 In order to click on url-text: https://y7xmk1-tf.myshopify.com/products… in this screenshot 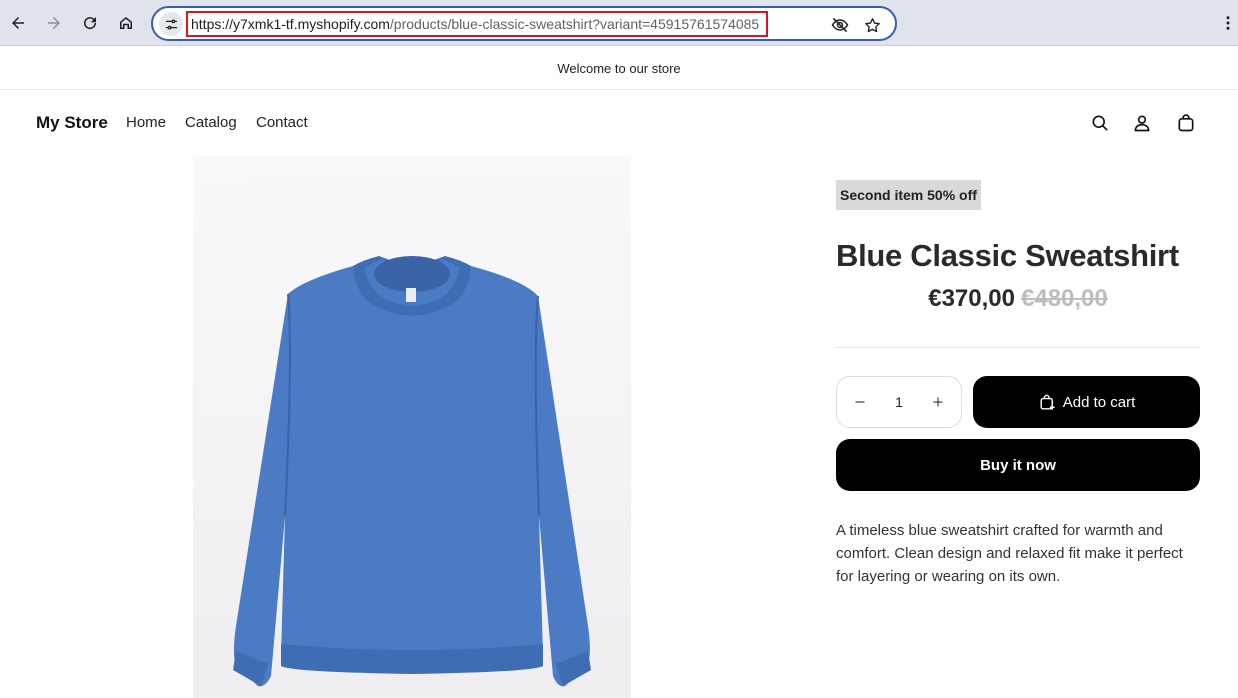, I will do `click(477, 24)`.